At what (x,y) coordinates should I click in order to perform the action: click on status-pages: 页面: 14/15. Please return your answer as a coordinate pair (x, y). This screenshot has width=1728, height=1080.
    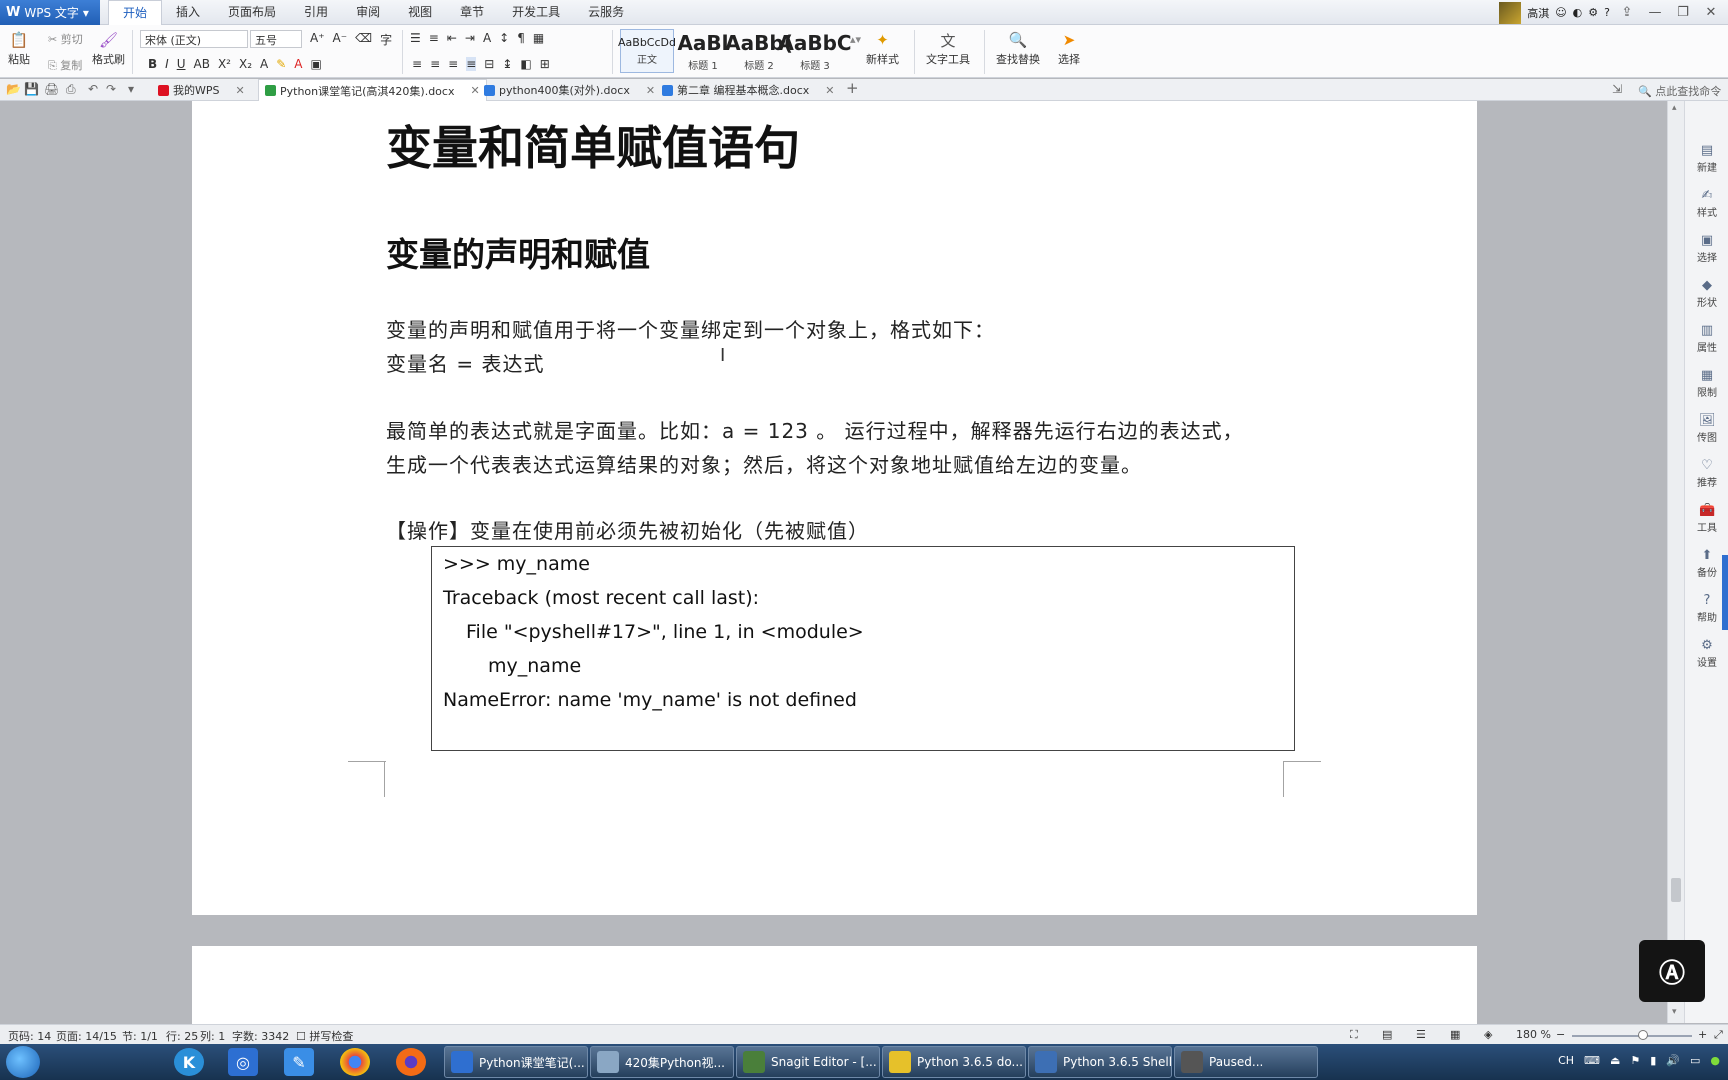
    Looking at the image, I should click on (86, 1036).